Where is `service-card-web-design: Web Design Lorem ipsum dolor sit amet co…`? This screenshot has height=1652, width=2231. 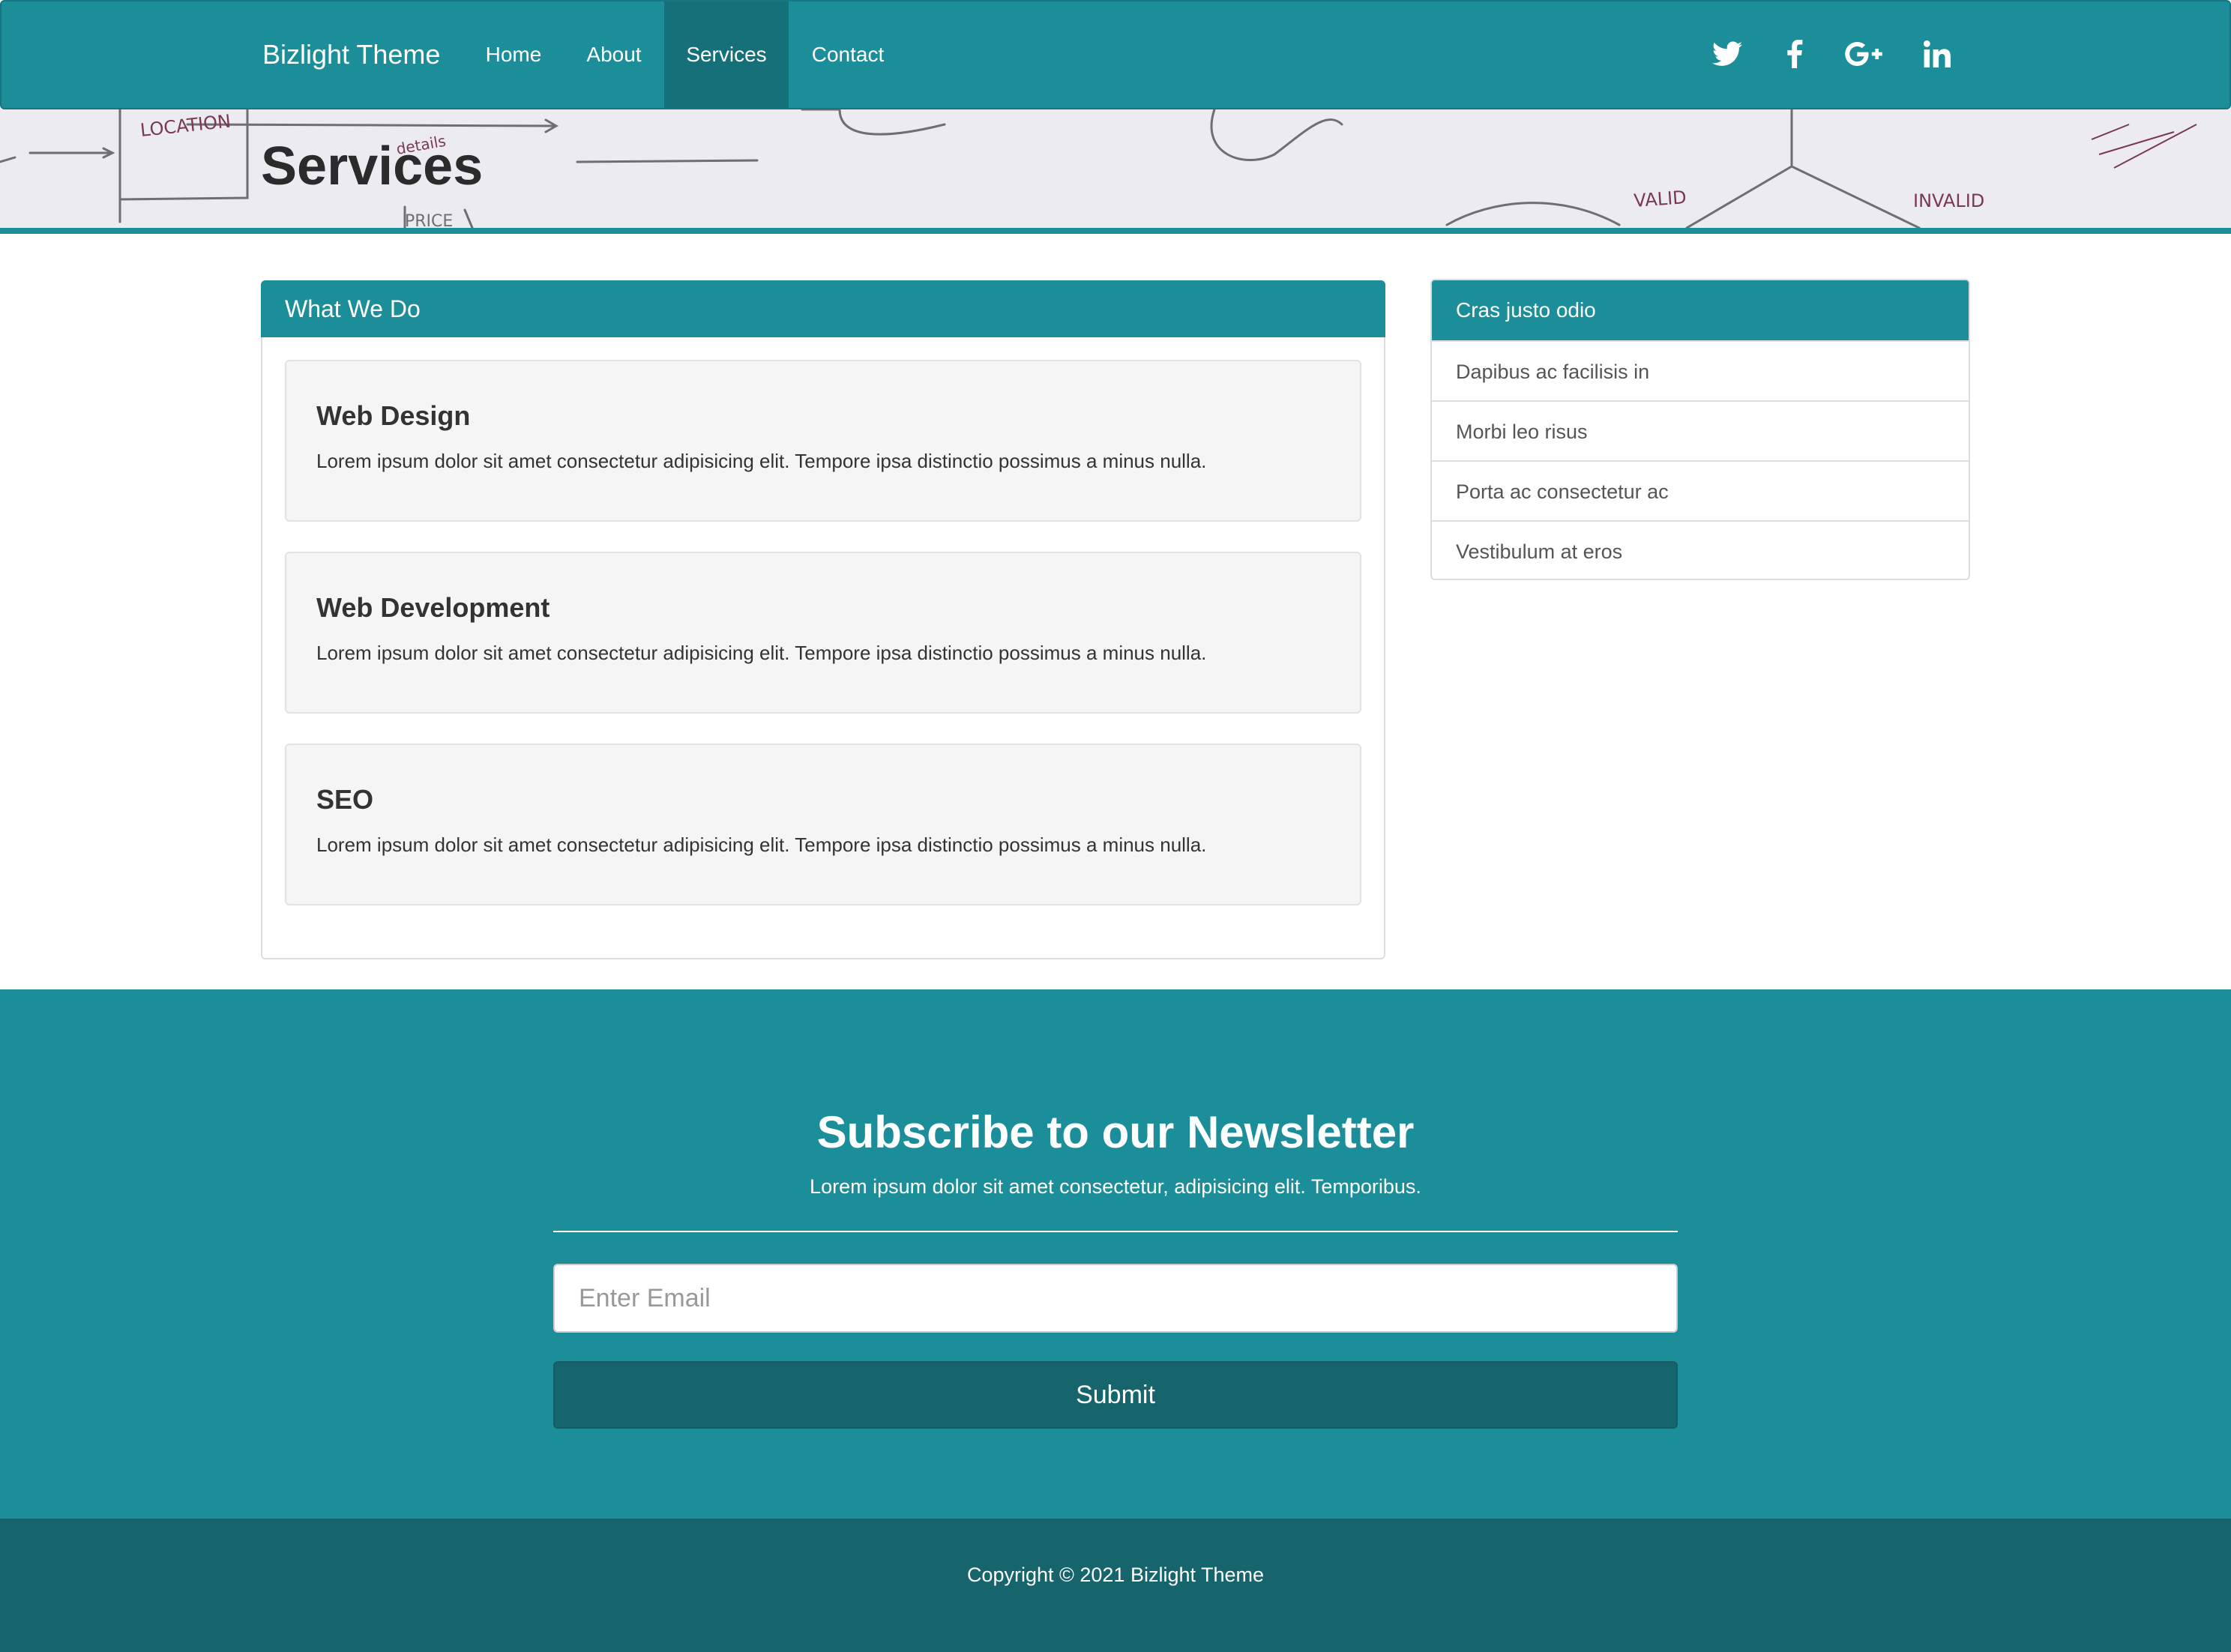 service-card-web-design: Web Design Lorem ipsum dolor sit amet co… is located at coordinates (823, 441).